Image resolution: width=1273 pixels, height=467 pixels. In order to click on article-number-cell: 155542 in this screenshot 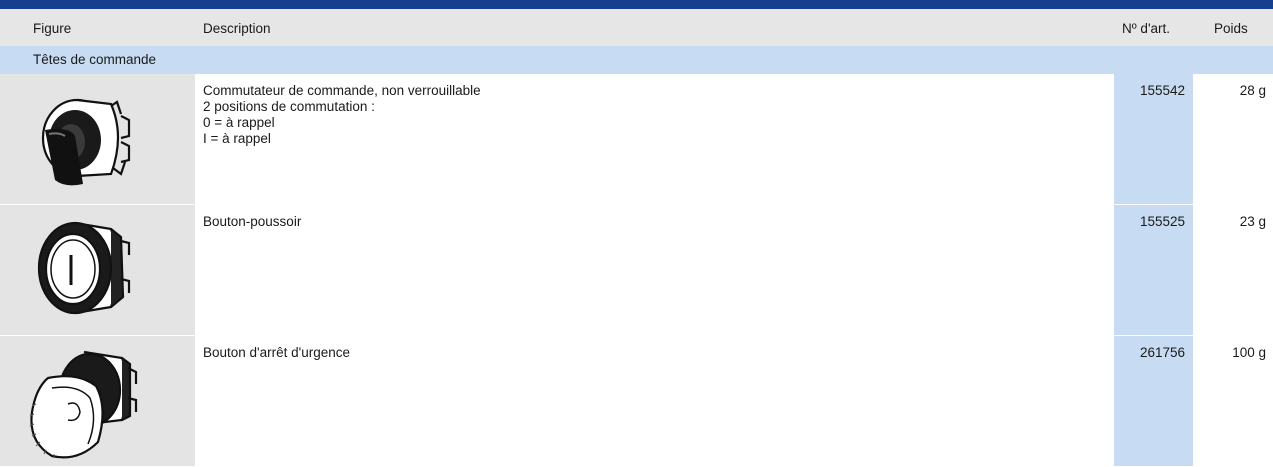, I will do `click(1153, 139)`.